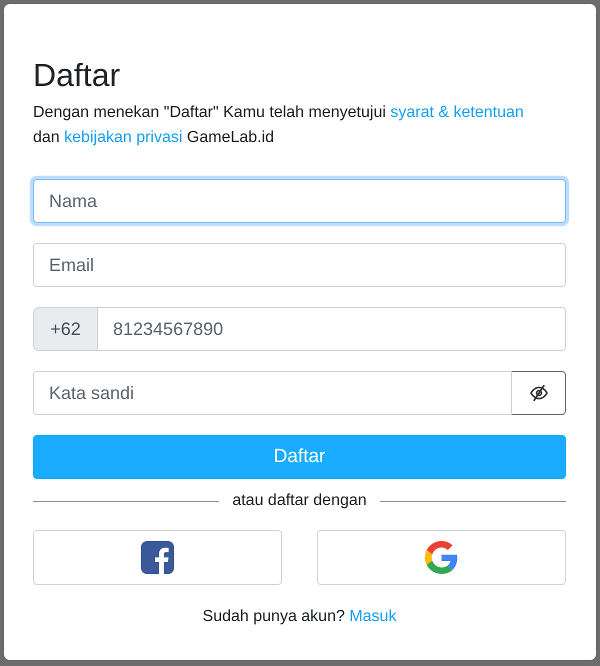 The width and height of the screenshot is (600, 666). I want to click on show-password-button, so click(538, 393).